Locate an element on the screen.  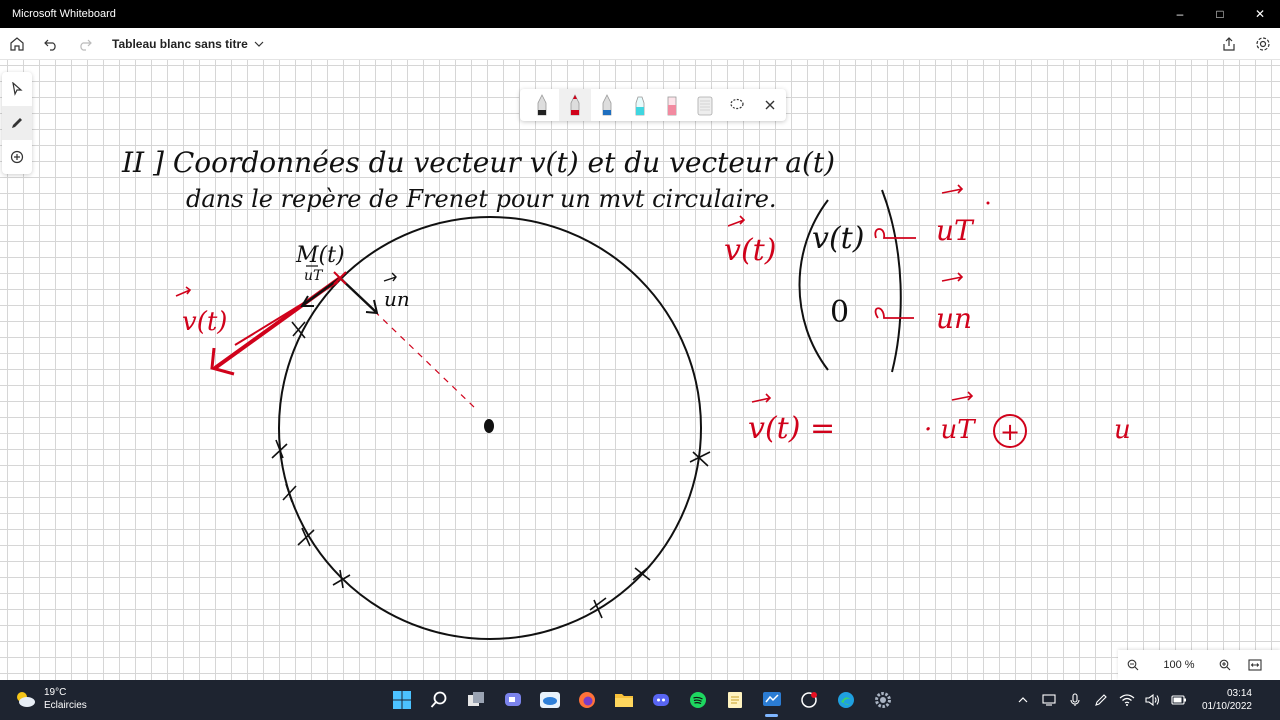
matrix-lhs-arrow is located at coordinates (736, 221).